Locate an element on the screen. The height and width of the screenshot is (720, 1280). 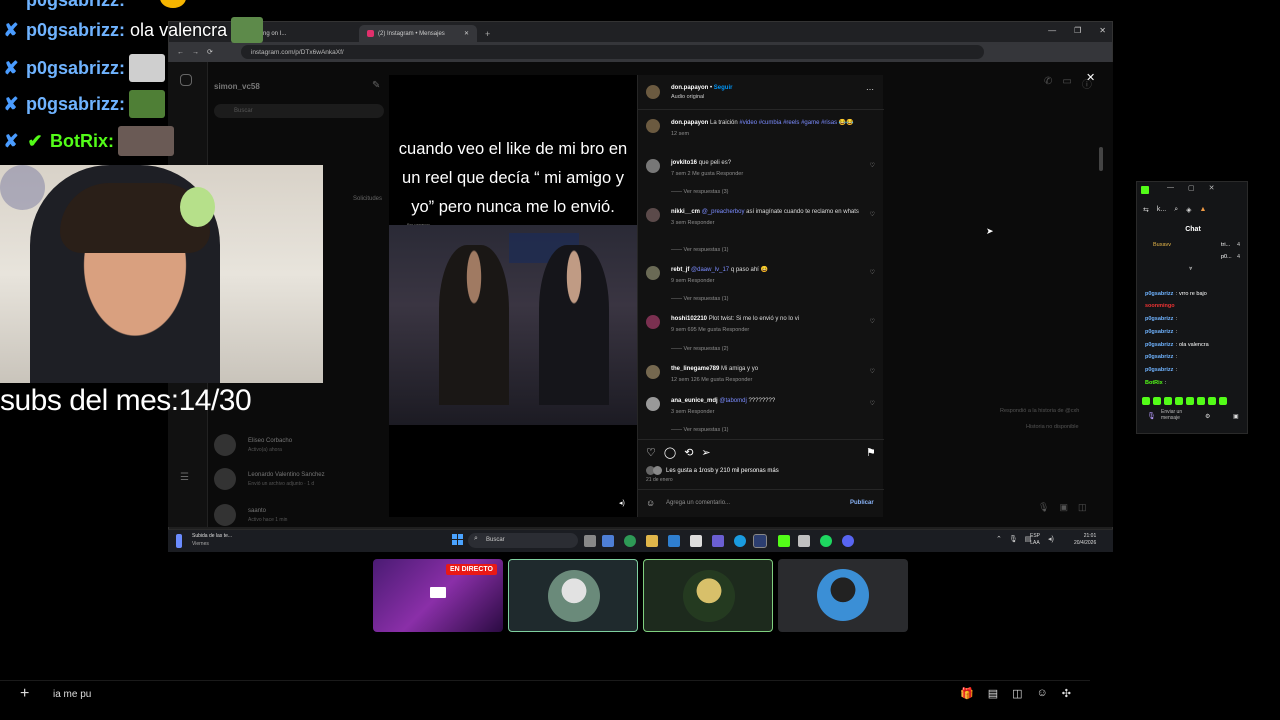
close-modal-icon: ✕ is located at coordinates (1090, 77).